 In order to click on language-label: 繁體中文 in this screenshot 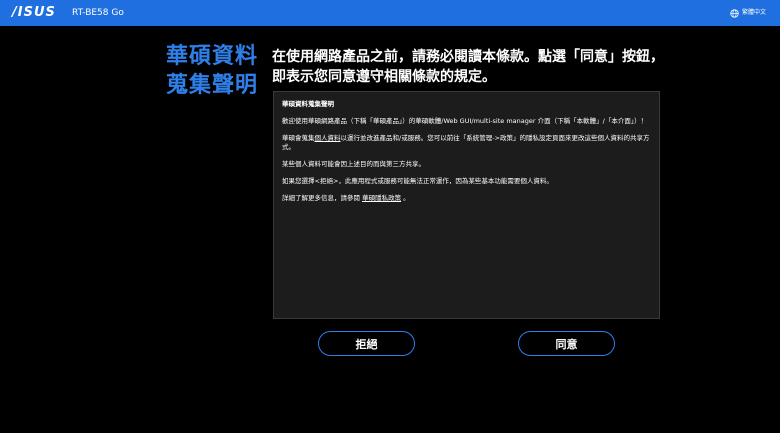, I will do `click(753, 12)`.